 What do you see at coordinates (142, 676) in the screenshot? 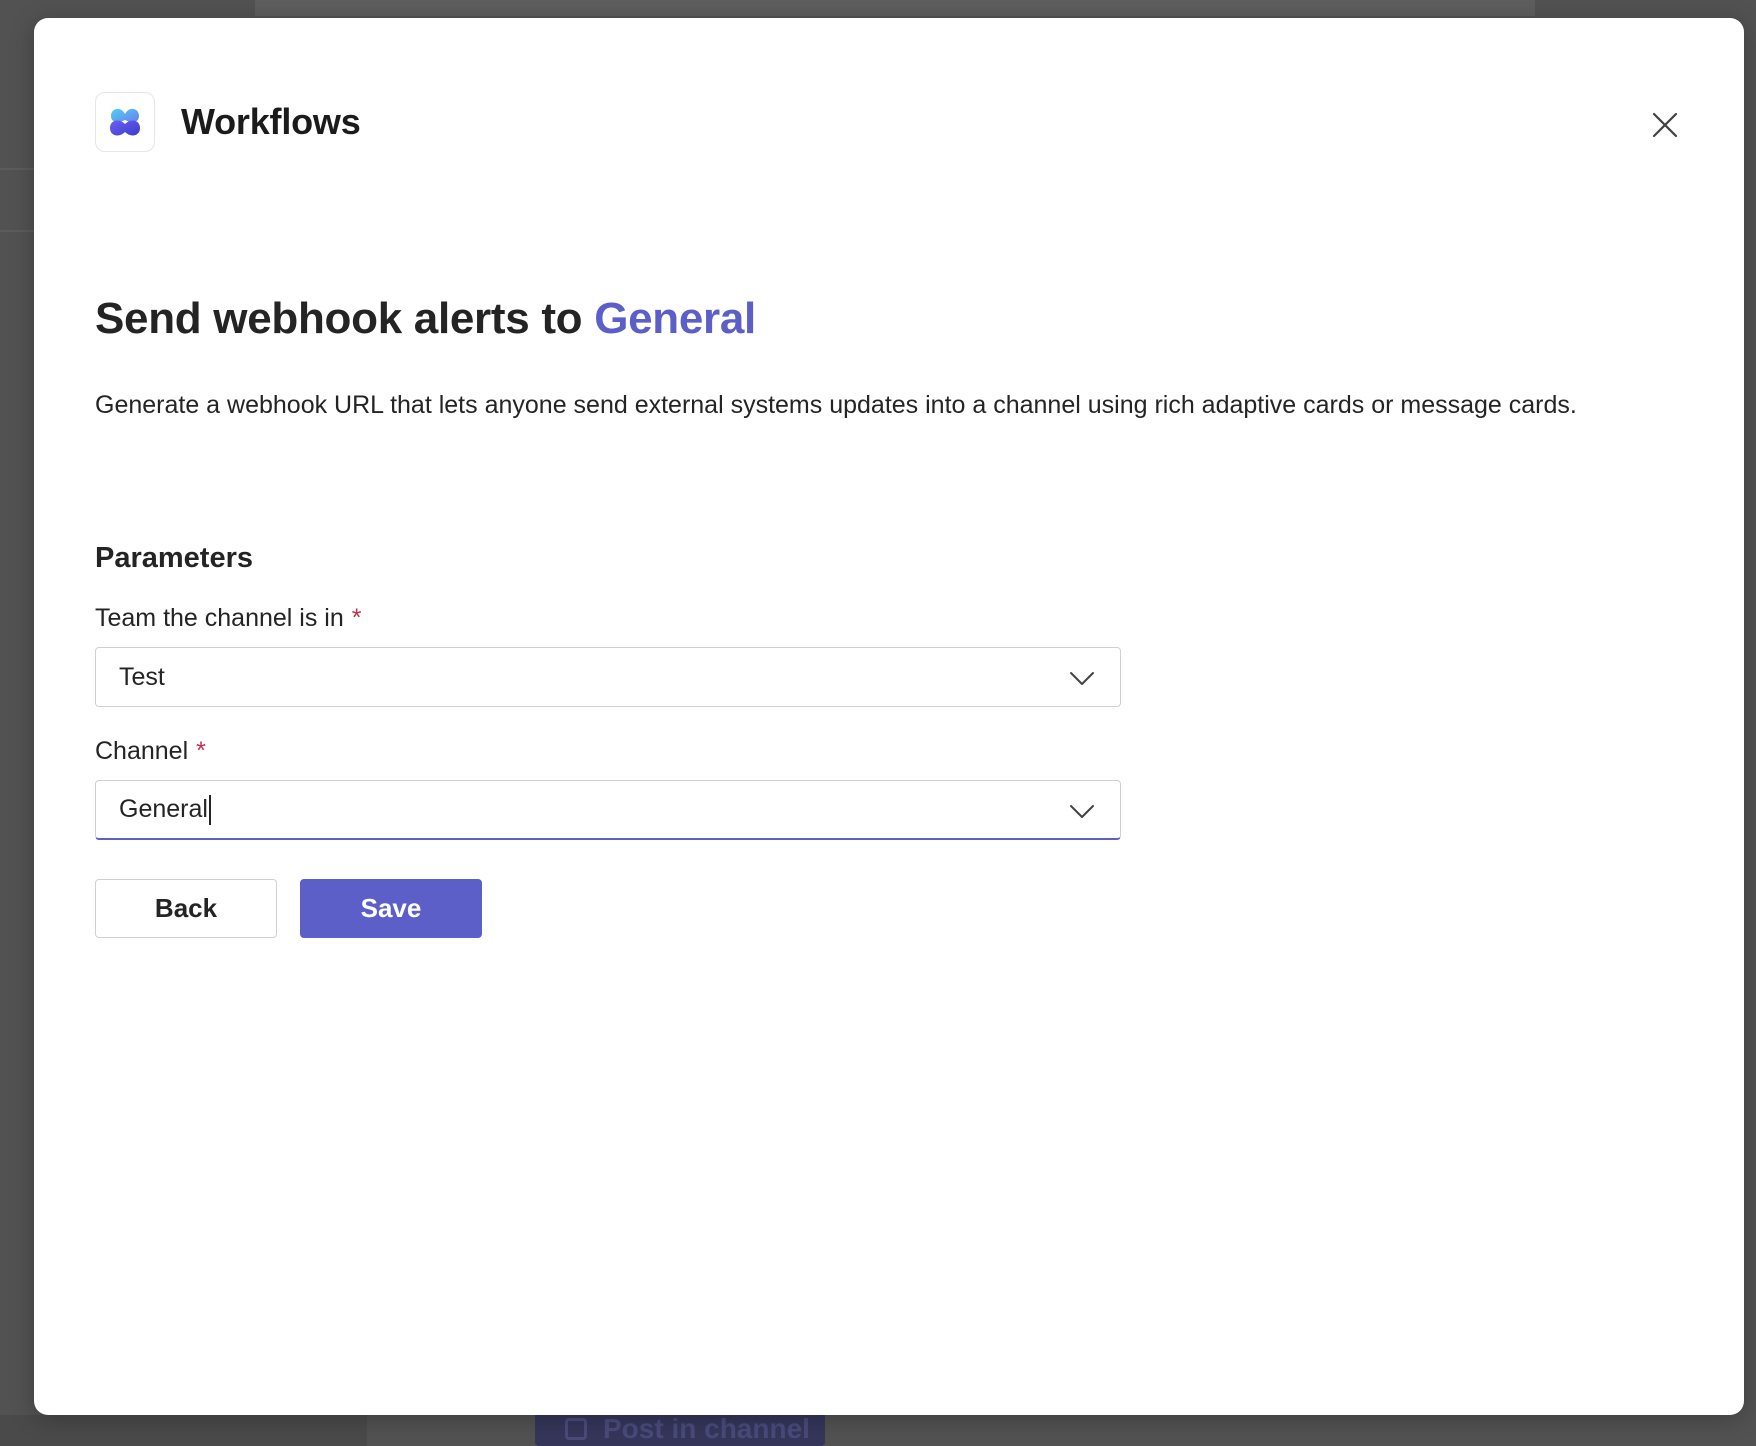
I see `team-dropdown-value: Test` at bounding box center [142, 676].